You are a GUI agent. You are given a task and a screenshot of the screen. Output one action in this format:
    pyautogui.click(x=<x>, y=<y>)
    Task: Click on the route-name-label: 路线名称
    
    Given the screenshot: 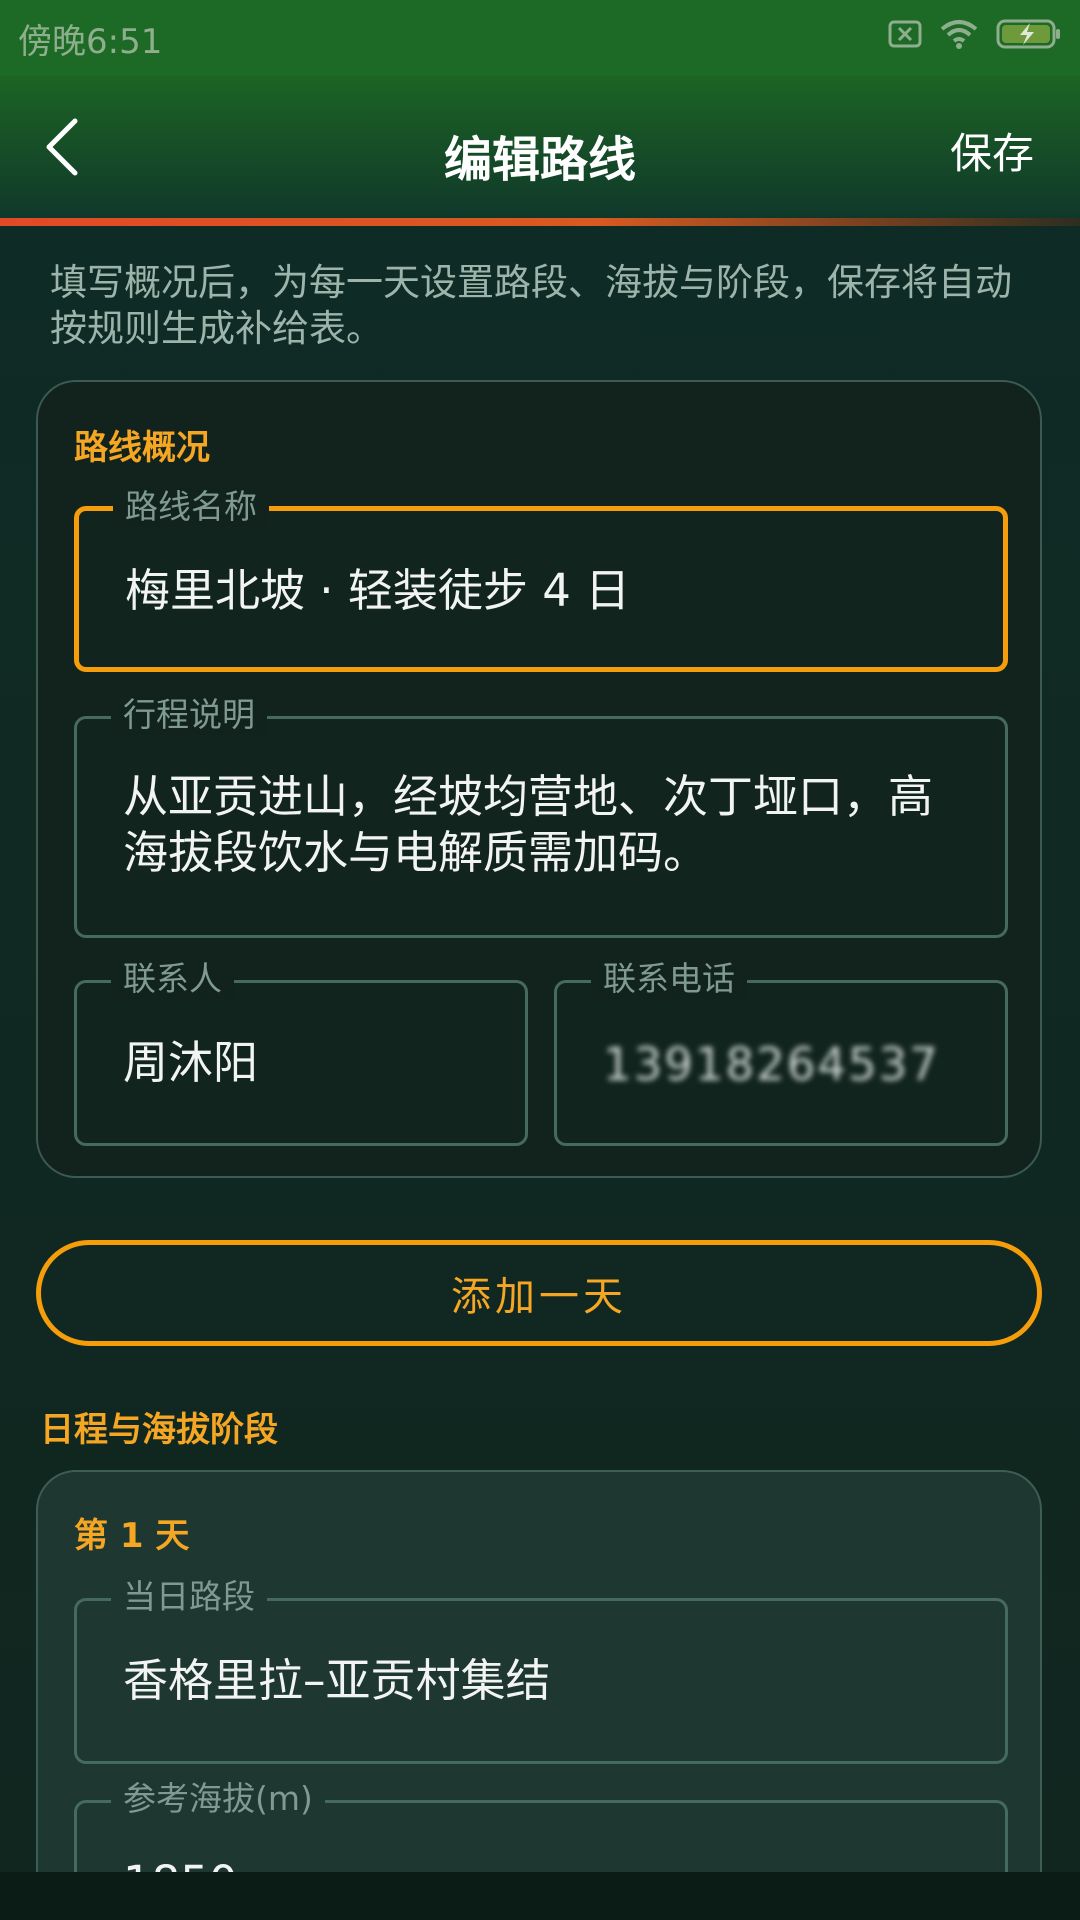 What is the action you would take?
    pyautogui.click(x=191, y=507)
    